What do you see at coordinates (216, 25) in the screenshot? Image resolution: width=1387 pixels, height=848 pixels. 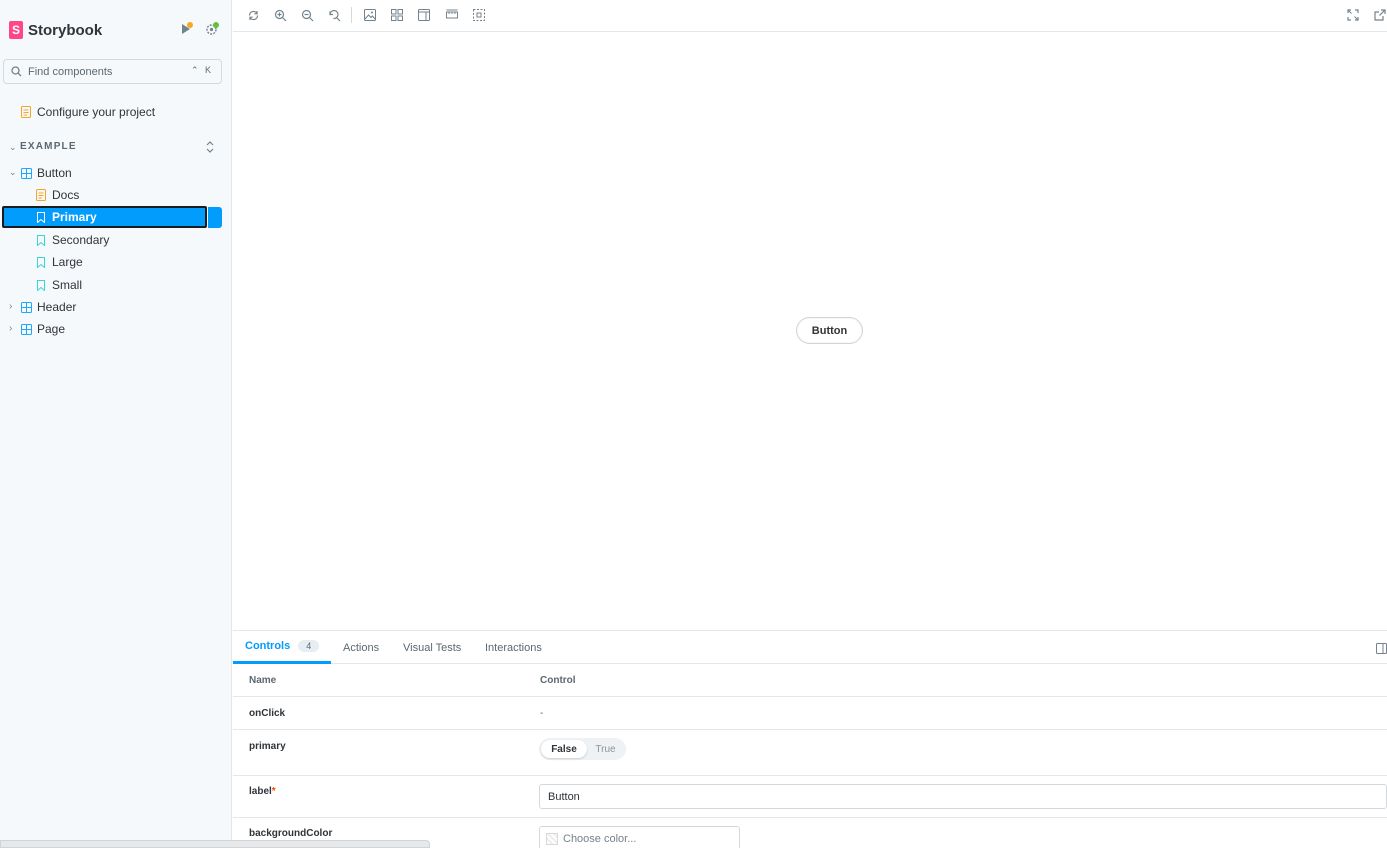 I see `status-dot` at bounding box center [216, 25].